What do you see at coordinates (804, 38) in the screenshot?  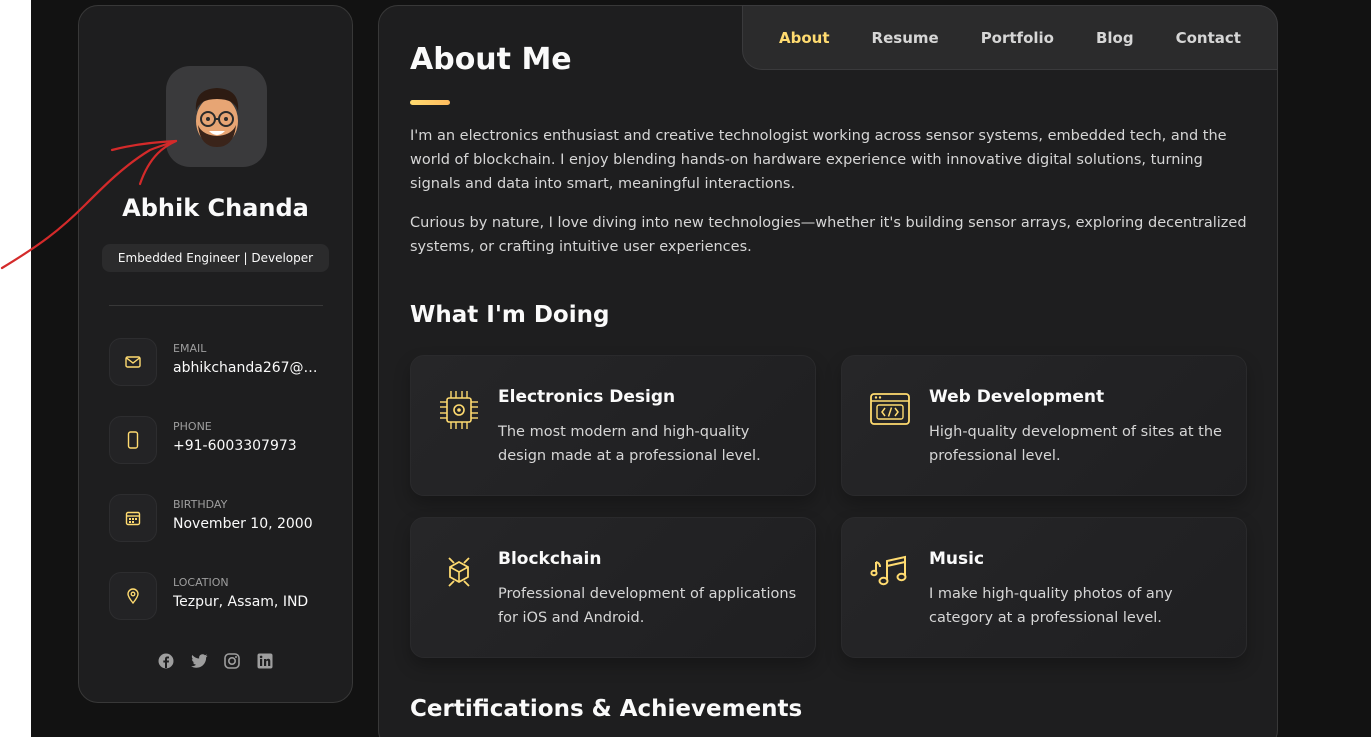 I see `nav-about: About` at bounding box center [804, 38].